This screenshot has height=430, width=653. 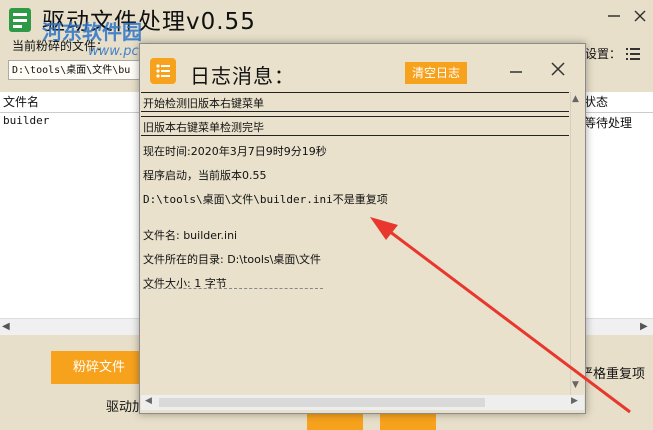 What do you see at coordinates (633, 54) in the screenshot?
I see `menu-icon` at bounding box center [633, 54].